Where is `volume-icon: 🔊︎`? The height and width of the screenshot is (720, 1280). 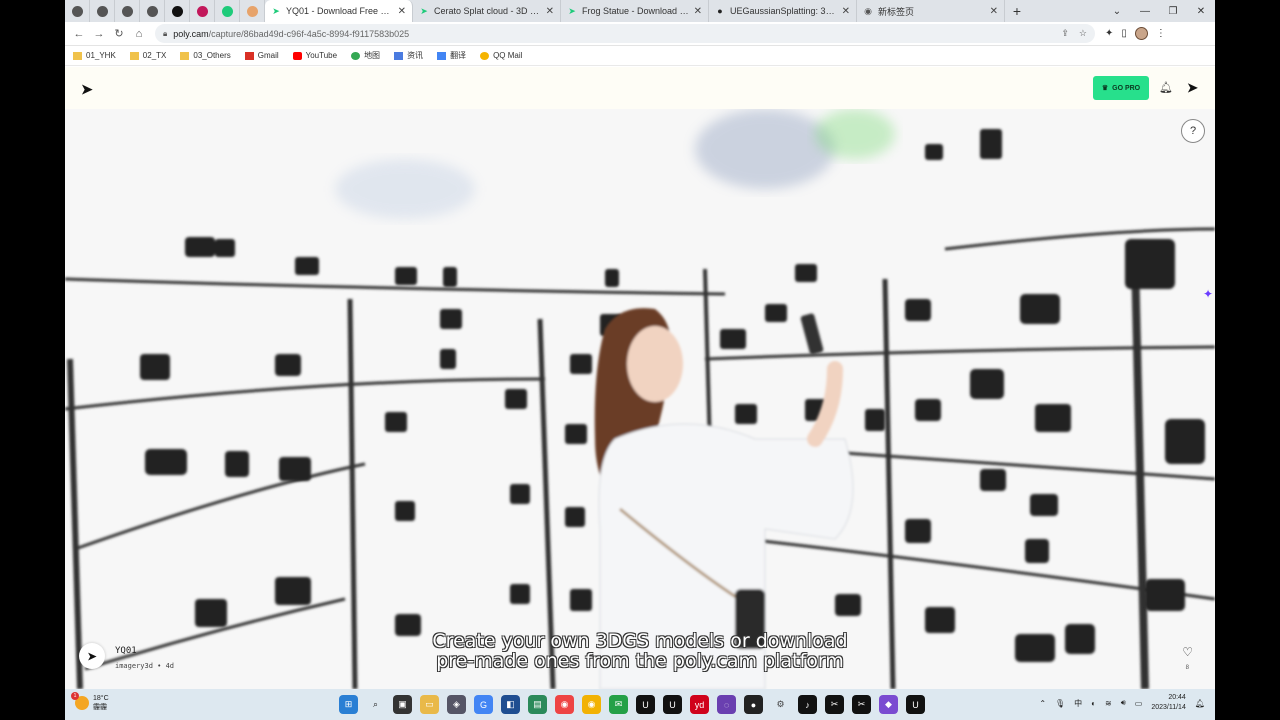
volume-icon: 🔊︎ is located at coordinates (1123, 703).